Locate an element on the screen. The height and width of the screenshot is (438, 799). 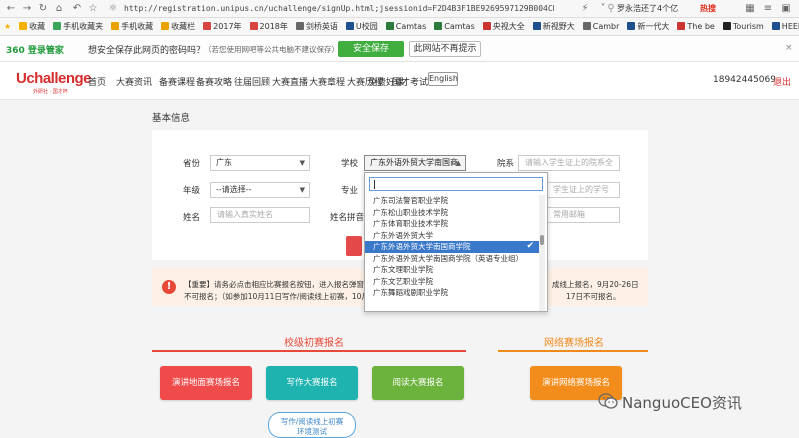
bookmark-item: U校园 is located at coordinates (362, 26).